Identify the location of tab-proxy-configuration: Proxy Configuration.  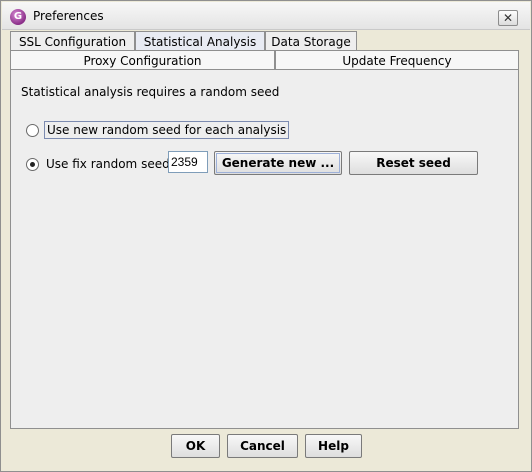
(142, 60).